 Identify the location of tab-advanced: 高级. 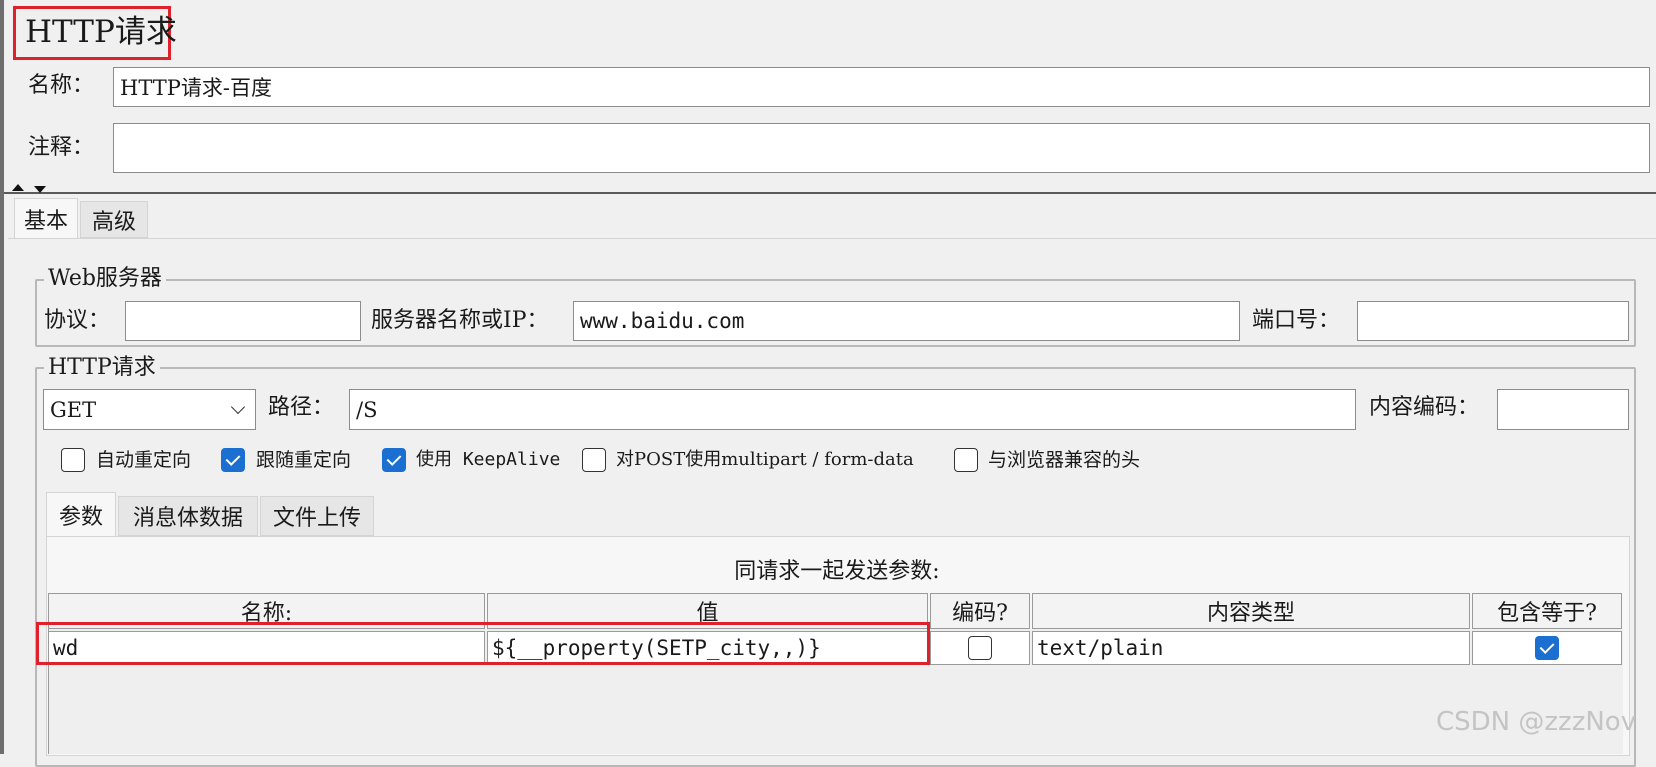
(114, 219).